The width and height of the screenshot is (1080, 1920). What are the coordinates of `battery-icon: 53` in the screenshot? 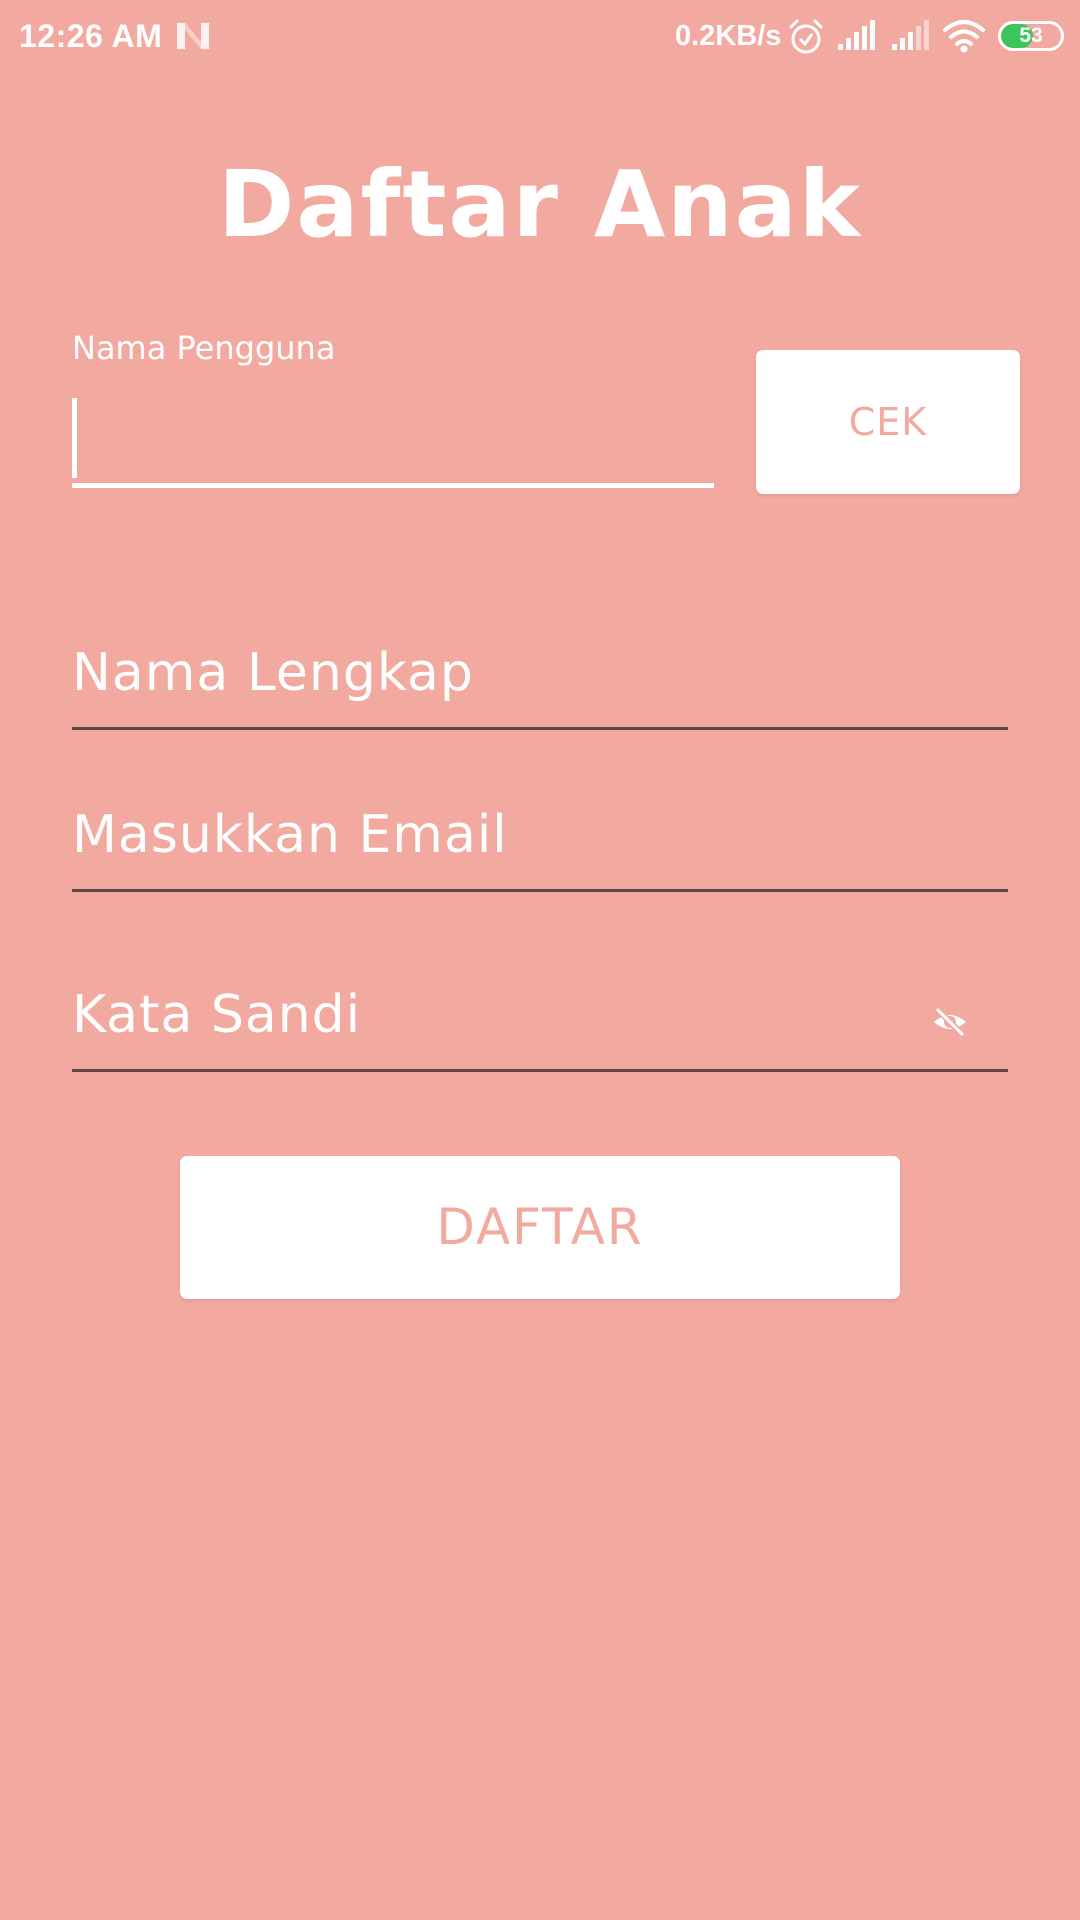 It's located at (1031, 36).